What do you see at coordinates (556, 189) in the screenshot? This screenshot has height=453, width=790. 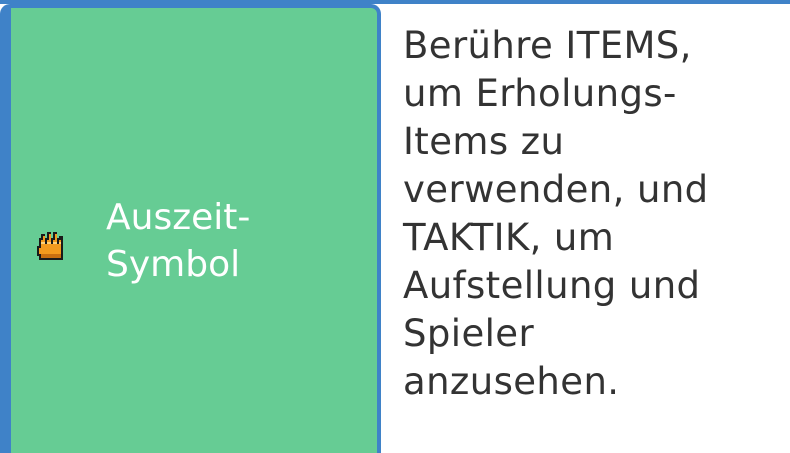 I see `description-line: verwenden, und` at bounding box center [556, 189].